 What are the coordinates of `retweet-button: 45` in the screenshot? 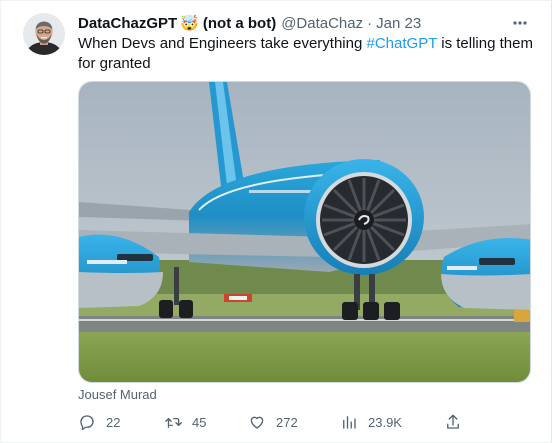 It's located at (185, 422).